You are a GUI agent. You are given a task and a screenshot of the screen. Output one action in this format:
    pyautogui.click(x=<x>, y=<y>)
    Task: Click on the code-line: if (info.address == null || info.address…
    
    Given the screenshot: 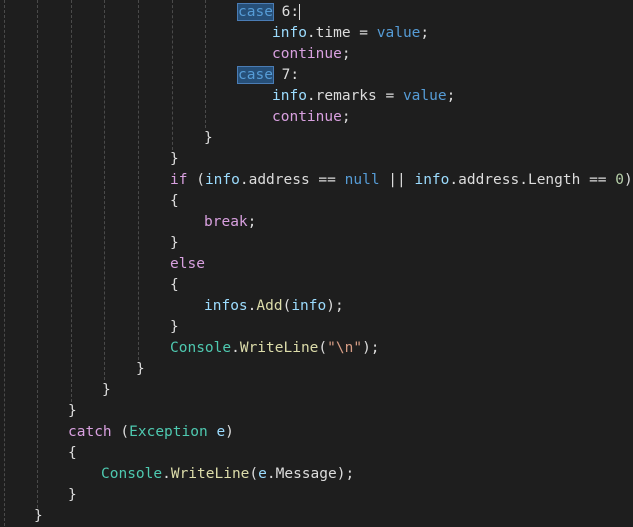 What is the action you would take?
    pyautogui.click(x=316, y=180)
    